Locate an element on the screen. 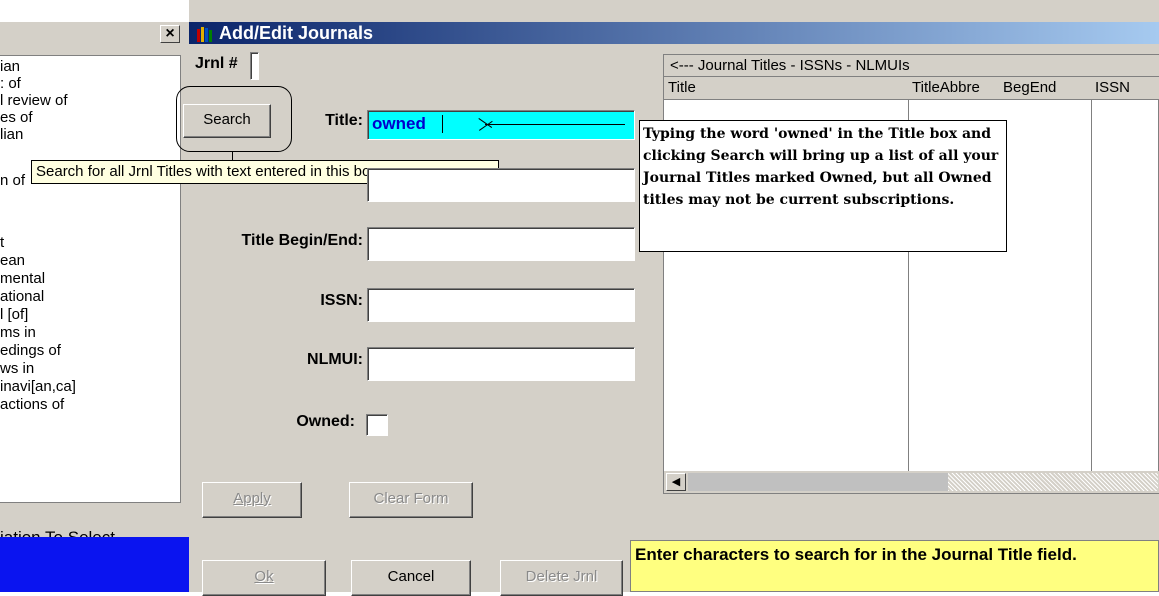 The width and height of the screenshot is (1159, 596). ok-button-label: Ok is located at coordinates (264, 576).